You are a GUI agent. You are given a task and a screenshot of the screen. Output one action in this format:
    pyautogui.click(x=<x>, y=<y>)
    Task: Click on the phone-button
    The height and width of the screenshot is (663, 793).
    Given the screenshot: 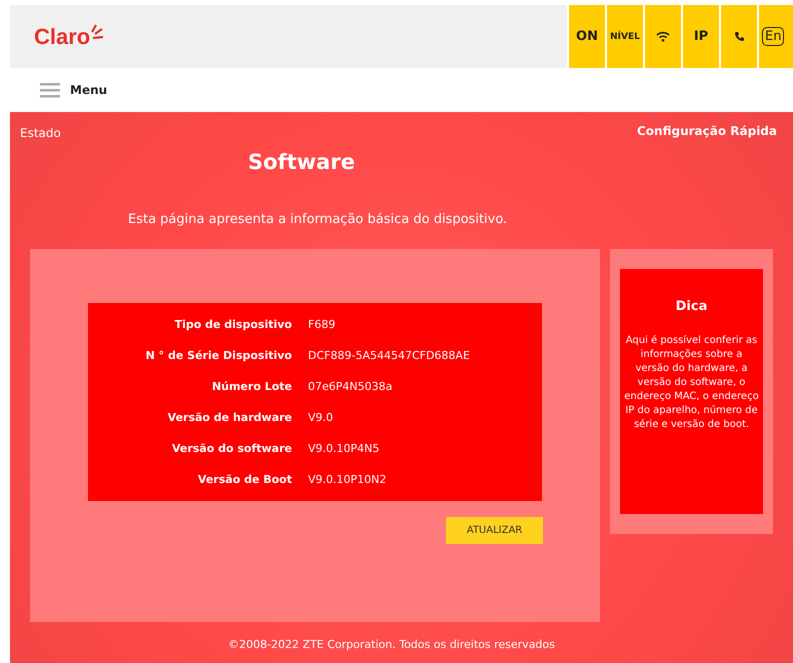 What is the action you would take?
    pyautogui.click(x=738, y=36)
    